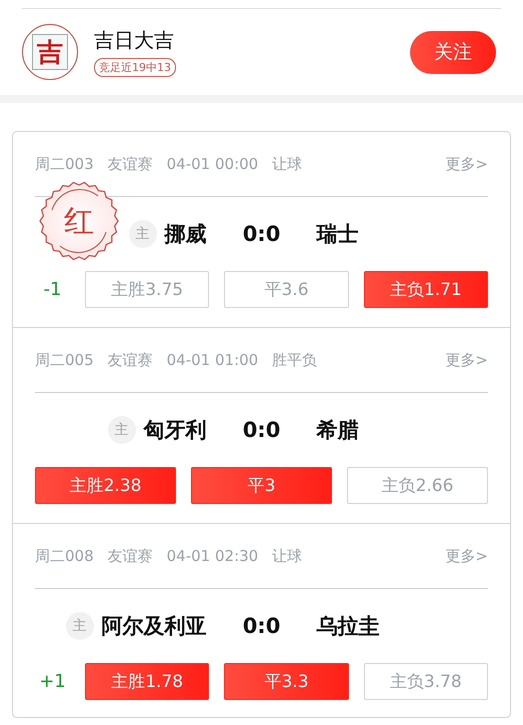 This screenshot has width=523, height=725. Describe the element at coordinates (64, 556) in the screenshot. I see `match-code: 周二008` at that location.